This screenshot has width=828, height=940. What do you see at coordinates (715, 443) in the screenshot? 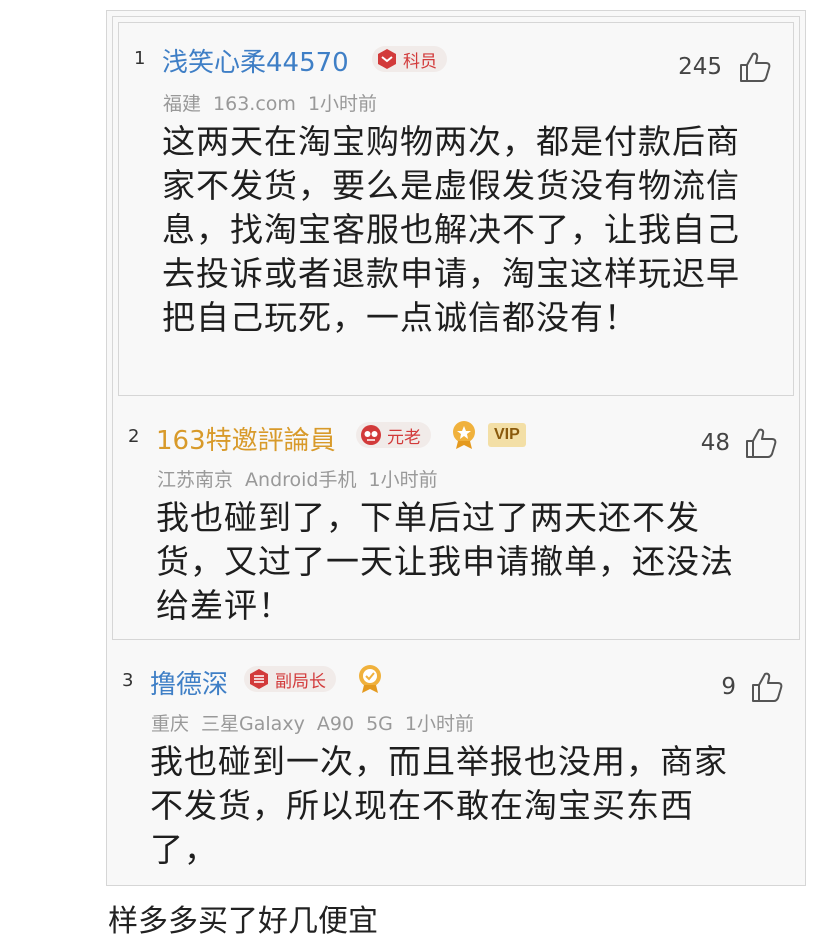
I see `like-count: 48` at bounding box center [715, 443].